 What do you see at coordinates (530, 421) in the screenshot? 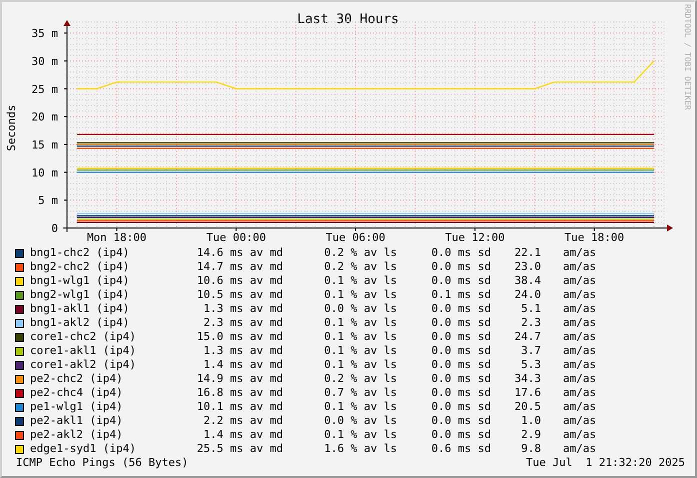
I see `legend-ratio: 1.0` at bounding box center [530, 421].